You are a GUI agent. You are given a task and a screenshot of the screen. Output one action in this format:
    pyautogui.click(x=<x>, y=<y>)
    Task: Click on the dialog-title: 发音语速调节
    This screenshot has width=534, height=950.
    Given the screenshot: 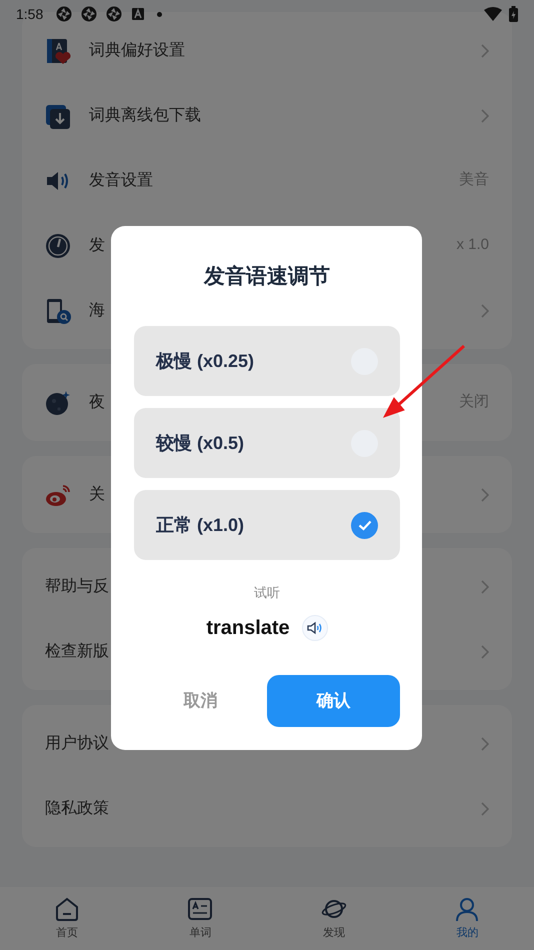 What is the action you would take?
    pyautogui.click(x=267, y=277)
    